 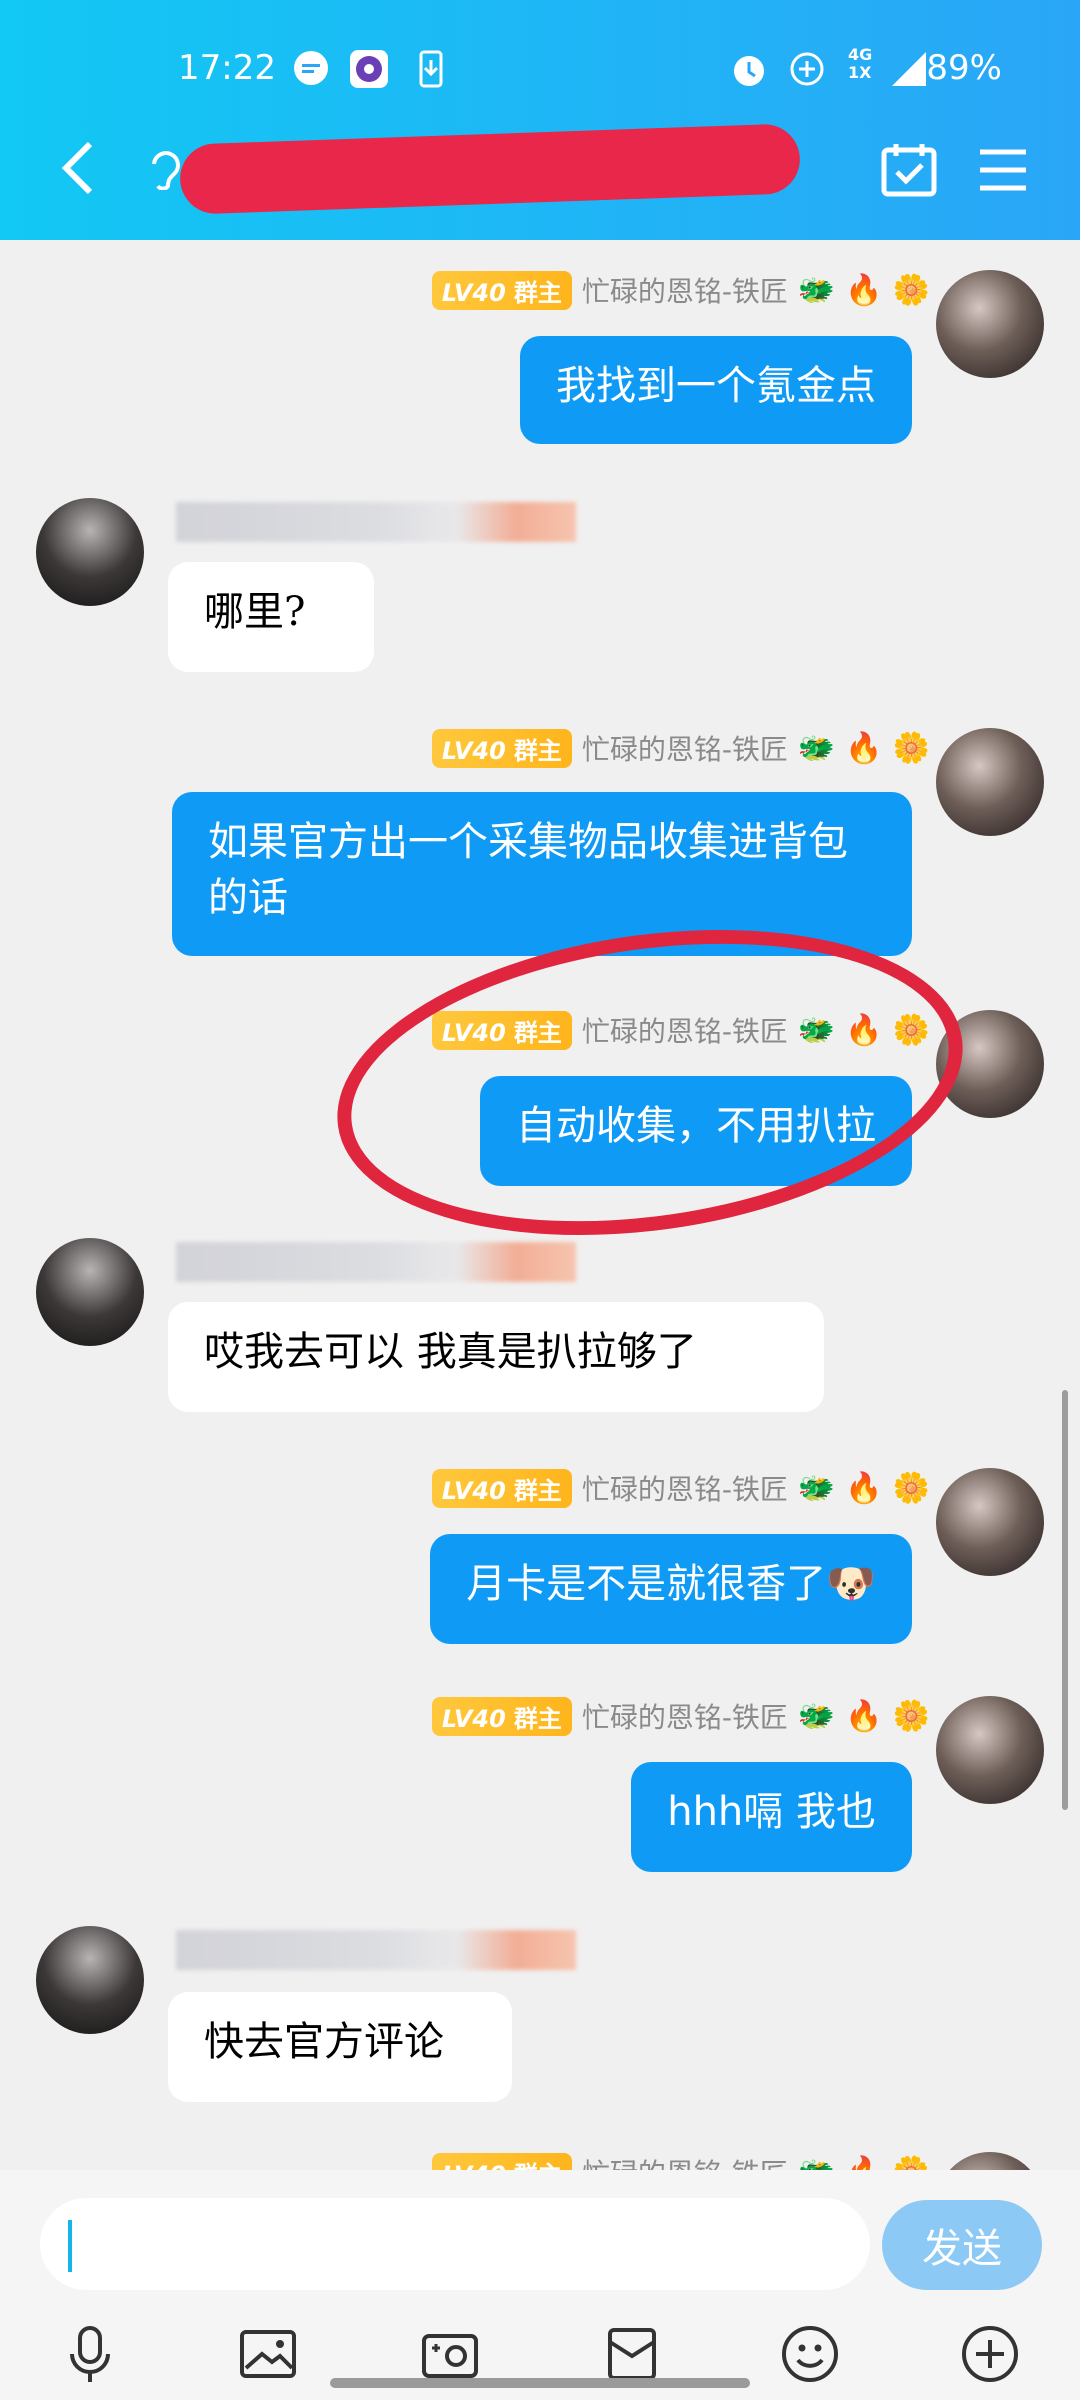 What do you see at coordinates (90, 2354) in the screenshot?
I see `microphone-icon` at bounding box center [90, 2354].